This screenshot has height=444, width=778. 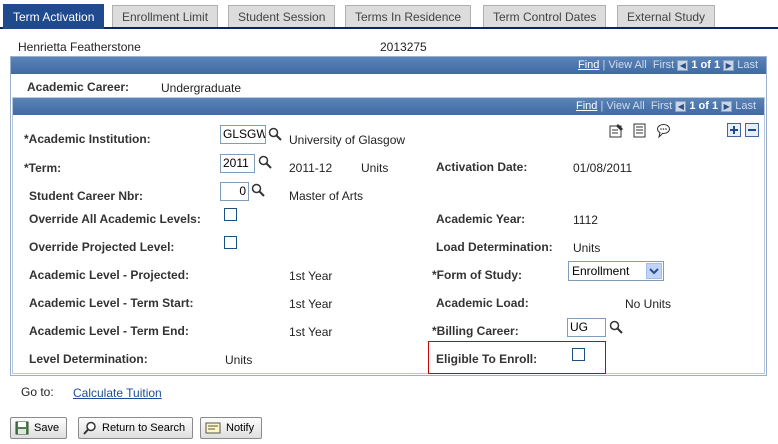 What do you see at coordinates (311, 304) in the screenshot?
I see `level-term-start-value: 1st Year` at bounding box center [311, 304].